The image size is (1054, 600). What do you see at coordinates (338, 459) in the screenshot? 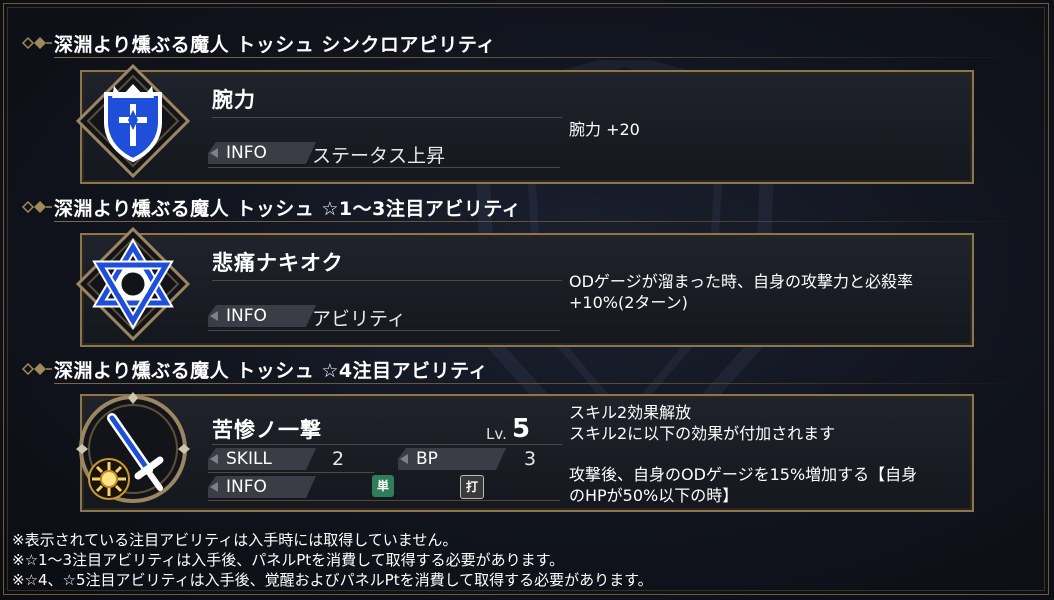
I see `skill-value: 2` at bounding box center [338, 459].